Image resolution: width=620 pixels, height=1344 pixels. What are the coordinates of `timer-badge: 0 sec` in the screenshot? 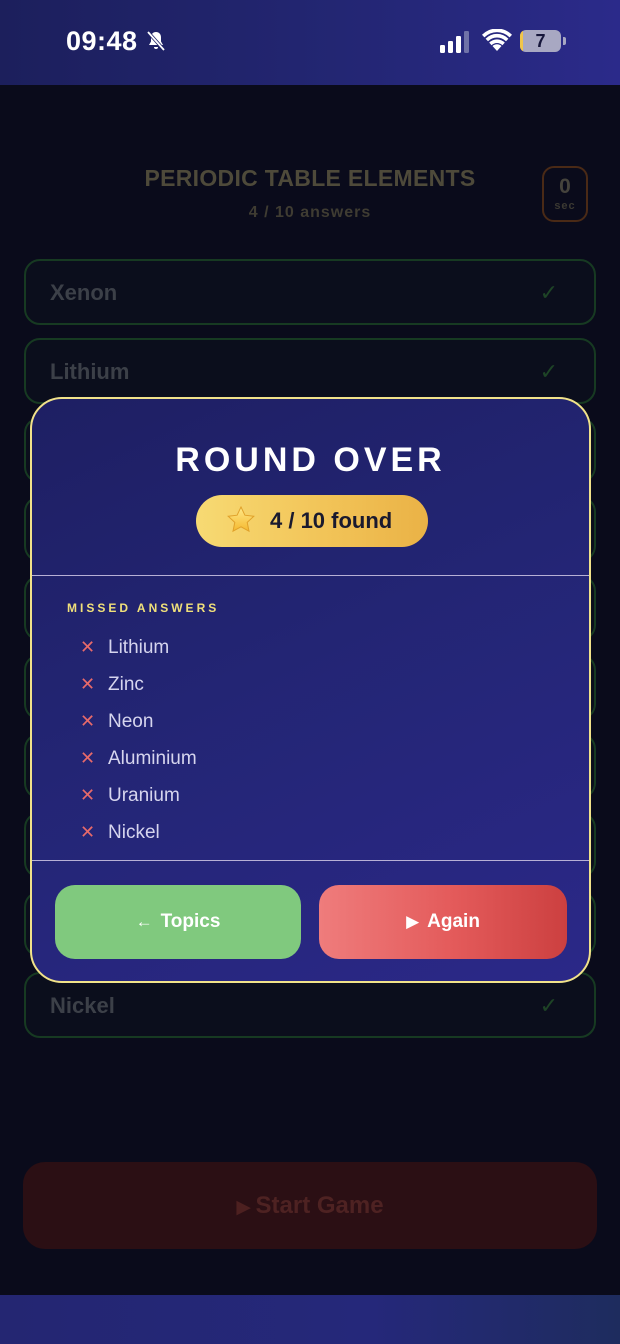 It's located at (565, 194).